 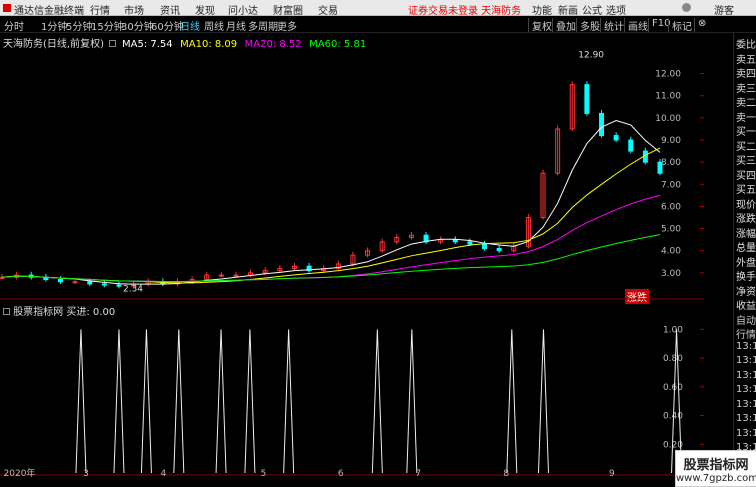 I want to click on overlay-button: 叠加, so click(x=565, y=25).